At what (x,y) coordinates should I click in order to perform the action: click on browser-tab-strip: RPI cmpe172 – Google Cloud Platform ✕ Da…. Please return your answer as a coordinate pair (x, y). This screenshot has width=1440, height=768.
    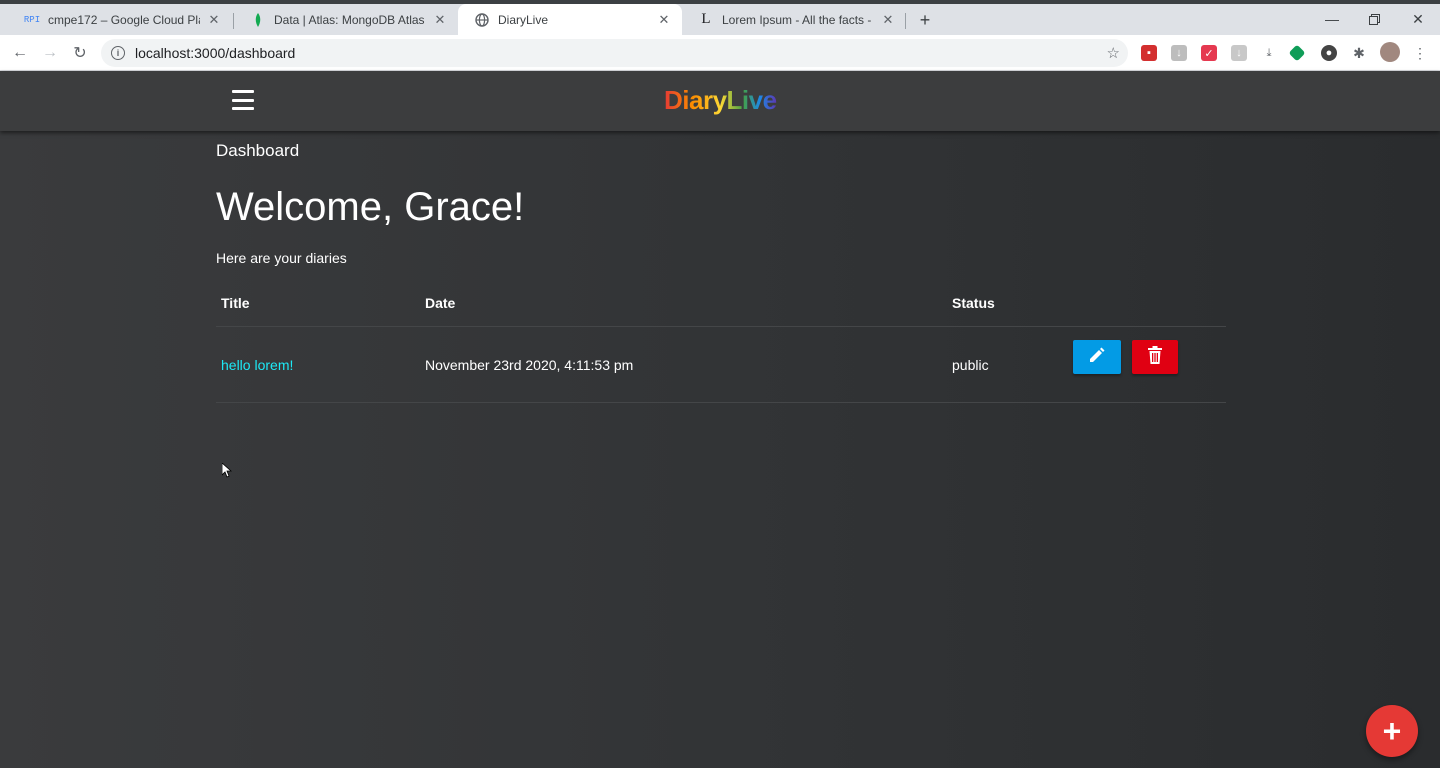
    Looking at the image, I should click on (720, 17).